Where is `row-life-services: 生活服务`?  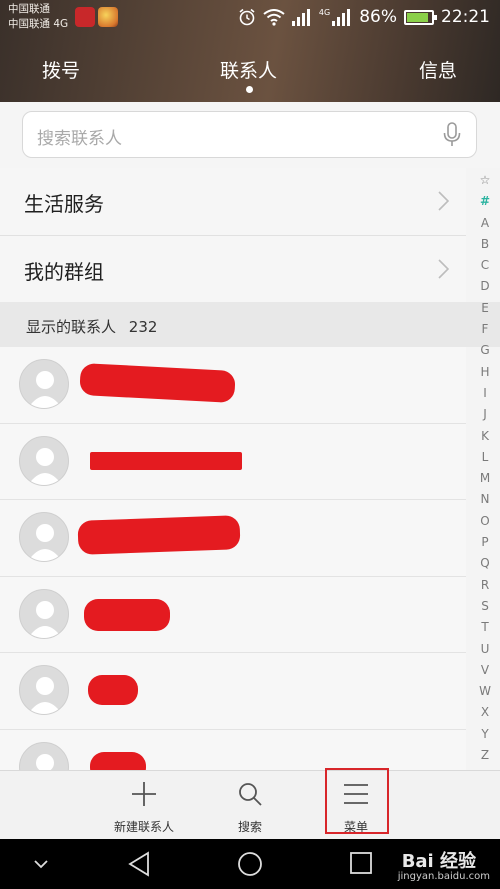
row-life-services: 生活服务 is located at coordinates (233, 202).